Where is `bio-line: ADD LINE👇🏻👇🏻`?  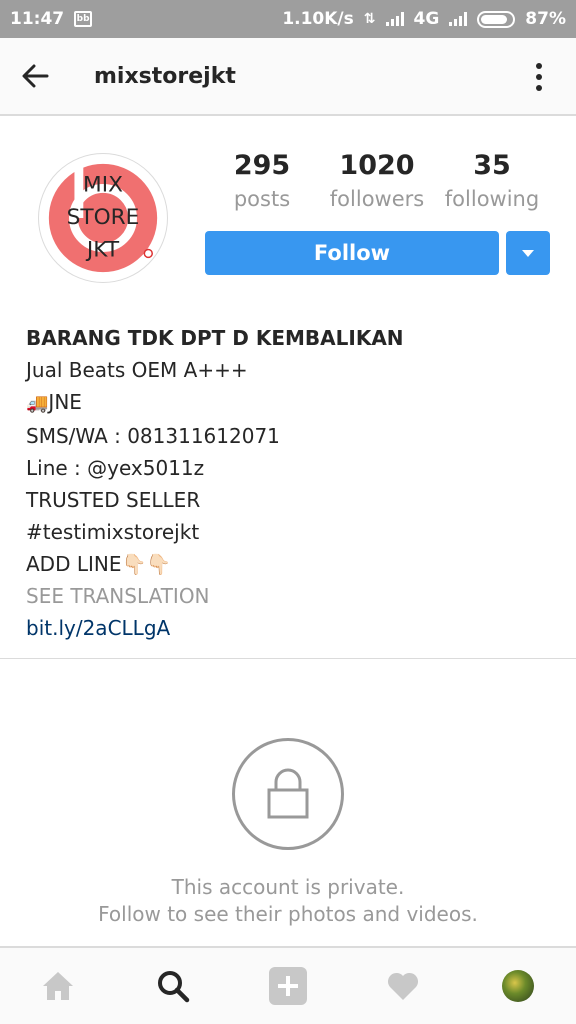 bio-line: ADD LINE👇🏻👇🏻 is located at coordinates (99, 564).